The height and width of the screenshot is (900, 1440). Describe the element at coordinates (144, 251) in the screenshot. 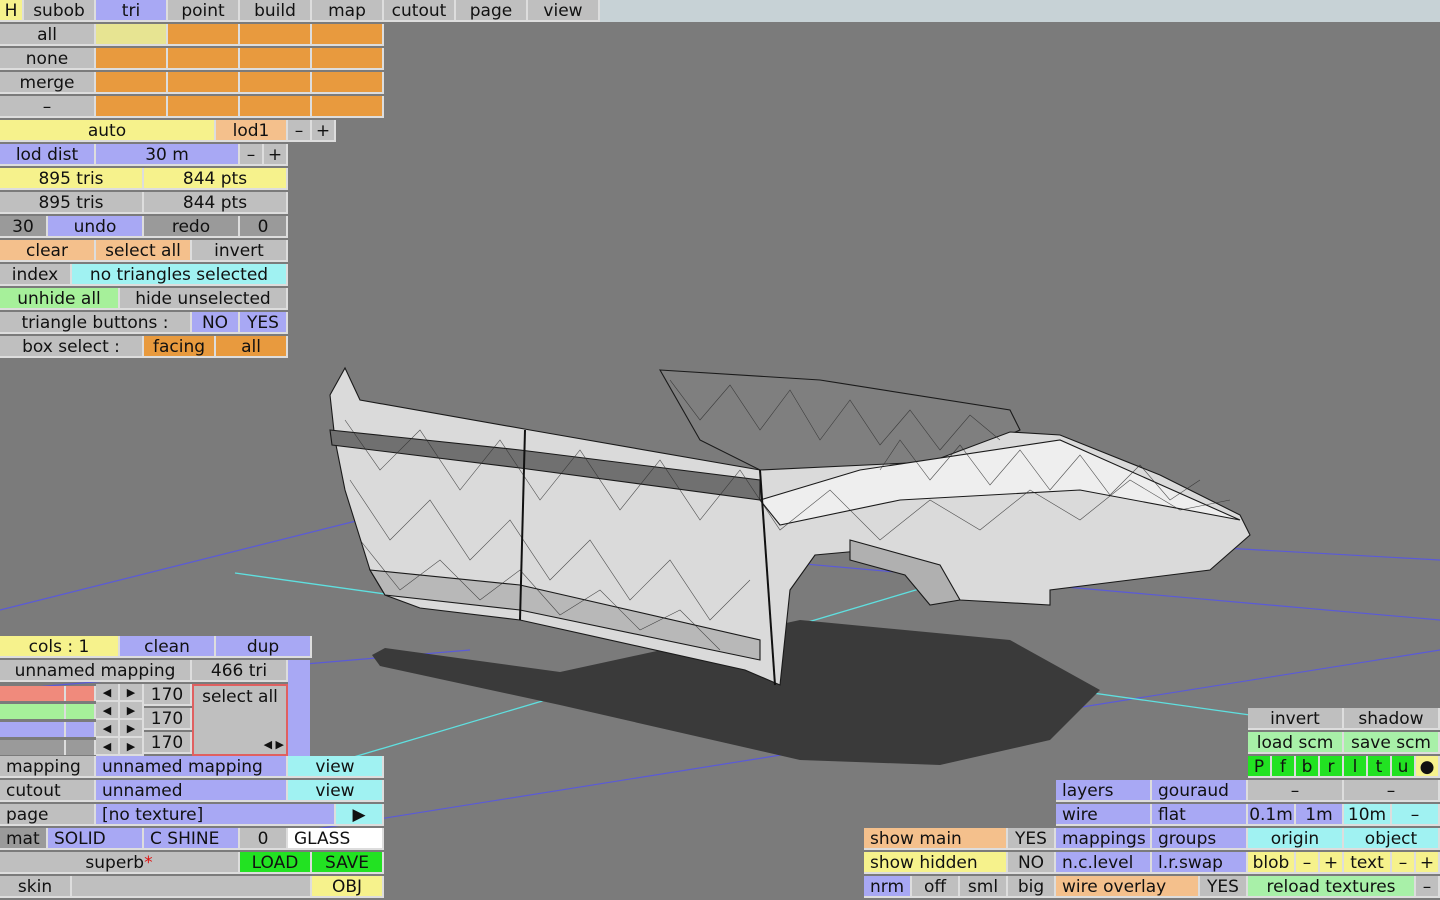

I see `select-all-tris-button: select all` at that location.